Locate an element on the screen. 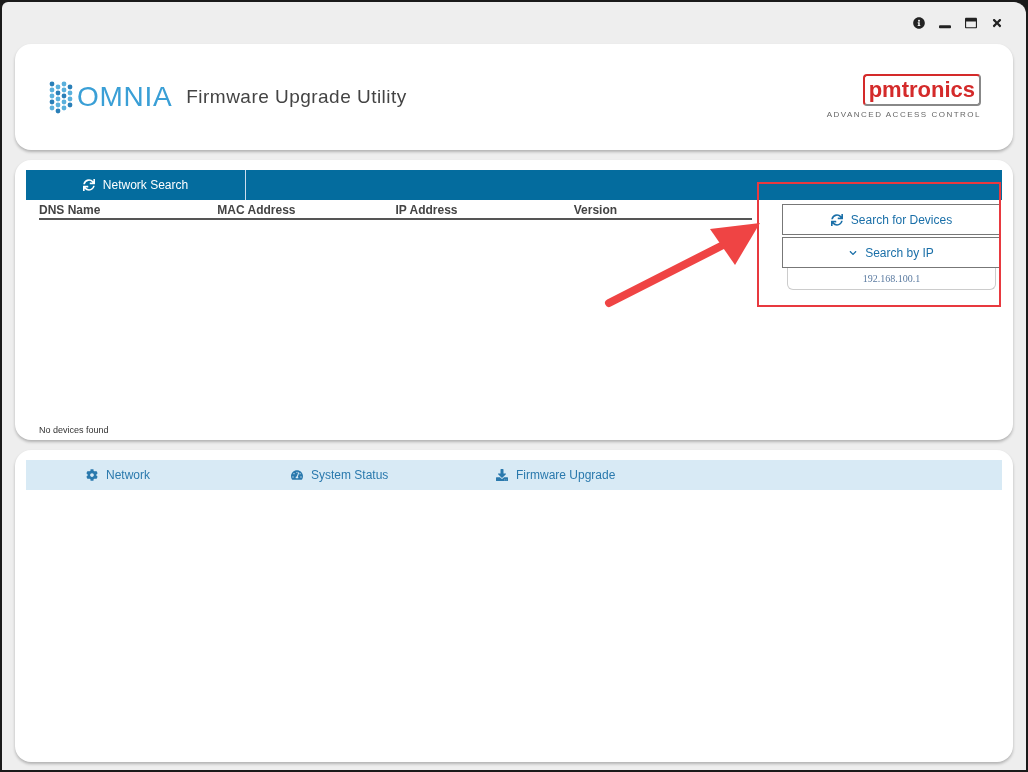  section-tab: System Status is located at coordinates (393, 475).